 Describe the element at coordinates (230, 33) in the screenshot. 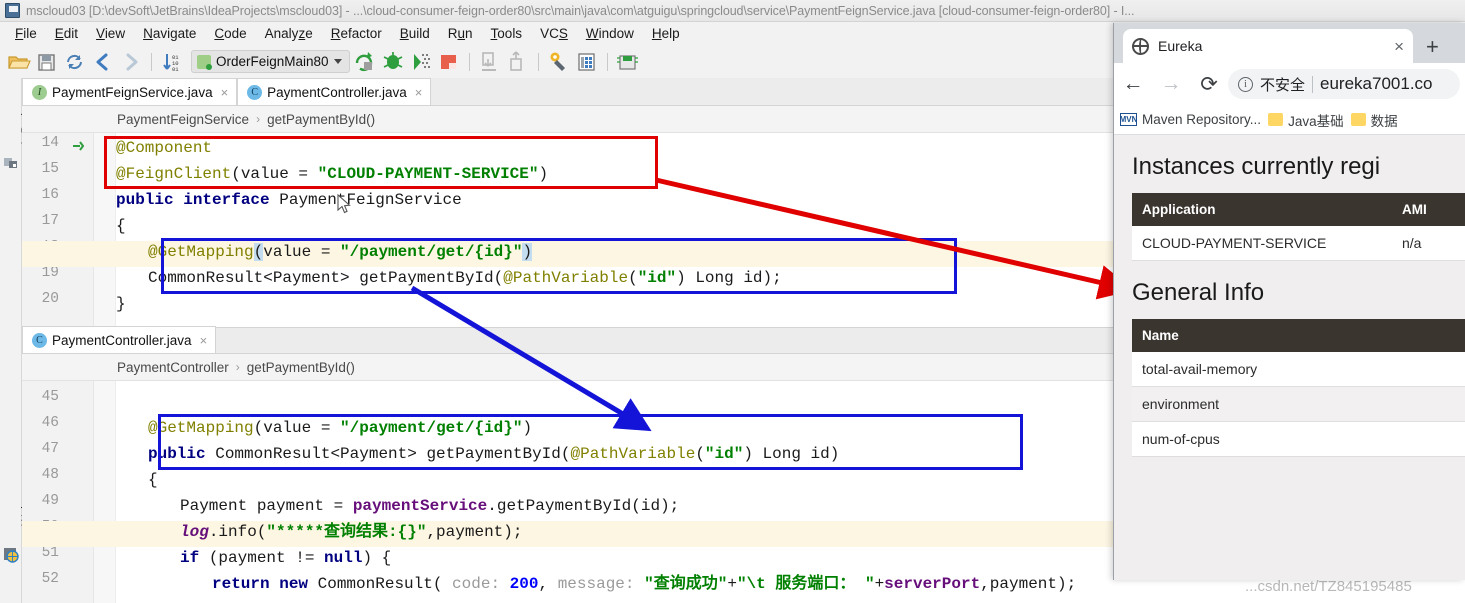

I see `menu-code: Code` at that location.